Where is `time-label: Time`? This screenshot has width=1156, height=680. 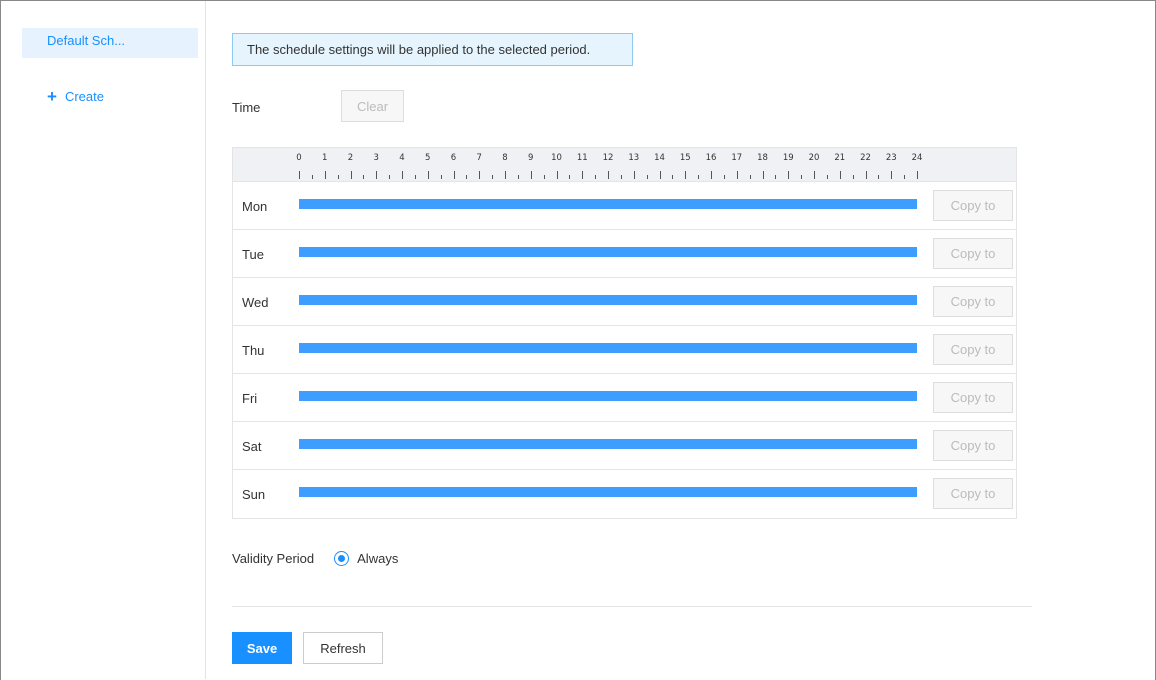
time-label: Time is located at coordinates (246, 107).